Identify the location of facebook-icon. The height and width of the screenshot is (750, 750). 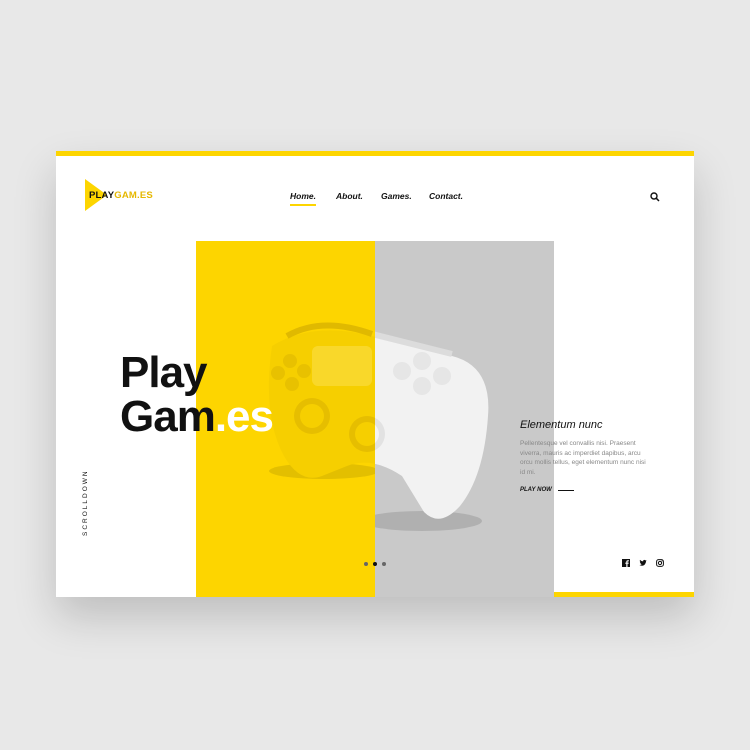
(626, 563).